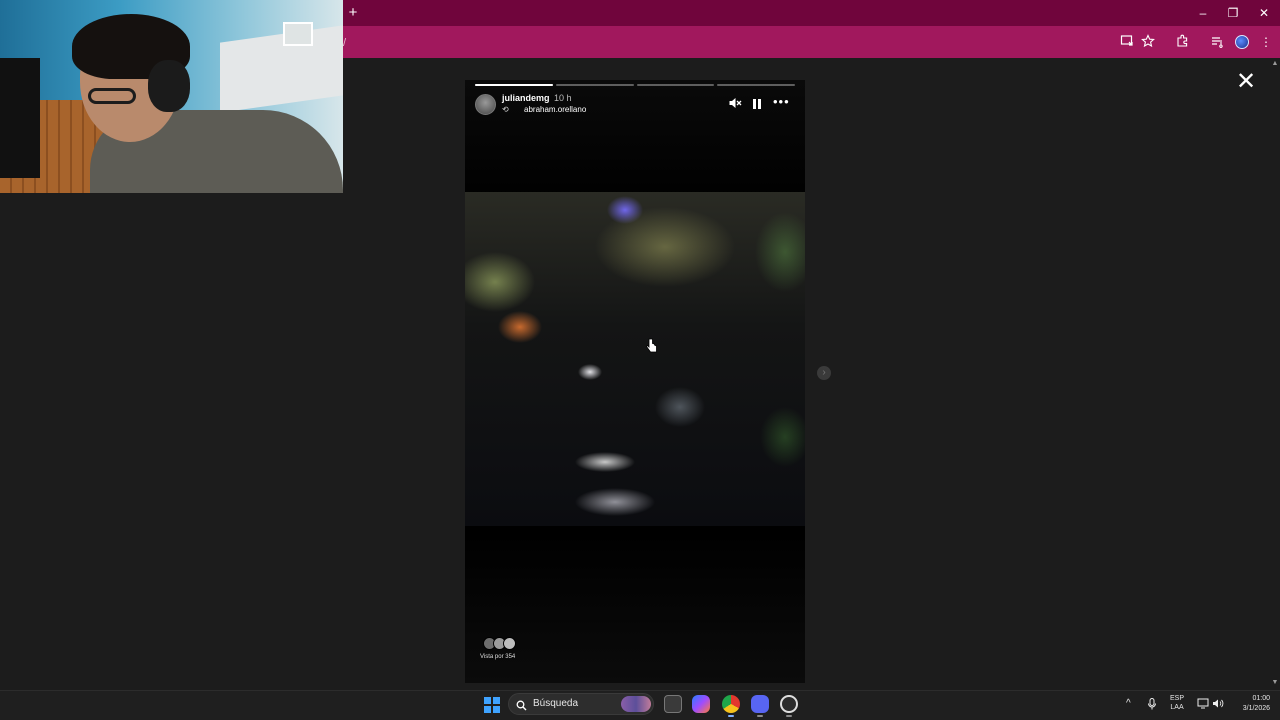 The height and width of the screenshot is (720, 1280). Describe the element at coordinates (1177, 703) in the screenshot. I see `language-indicator: ESP LAA` at that location.